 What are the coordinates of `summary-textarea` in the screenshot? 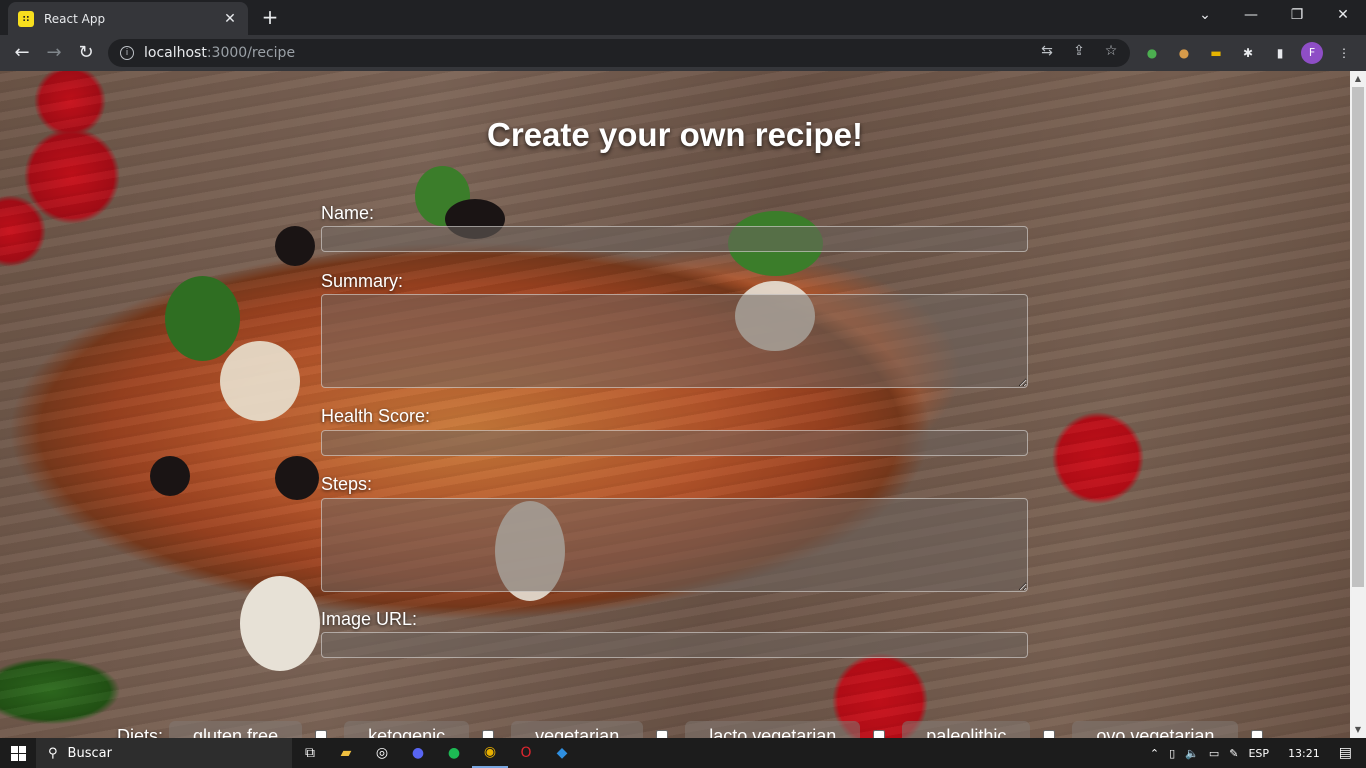 It's located at (674, 341).